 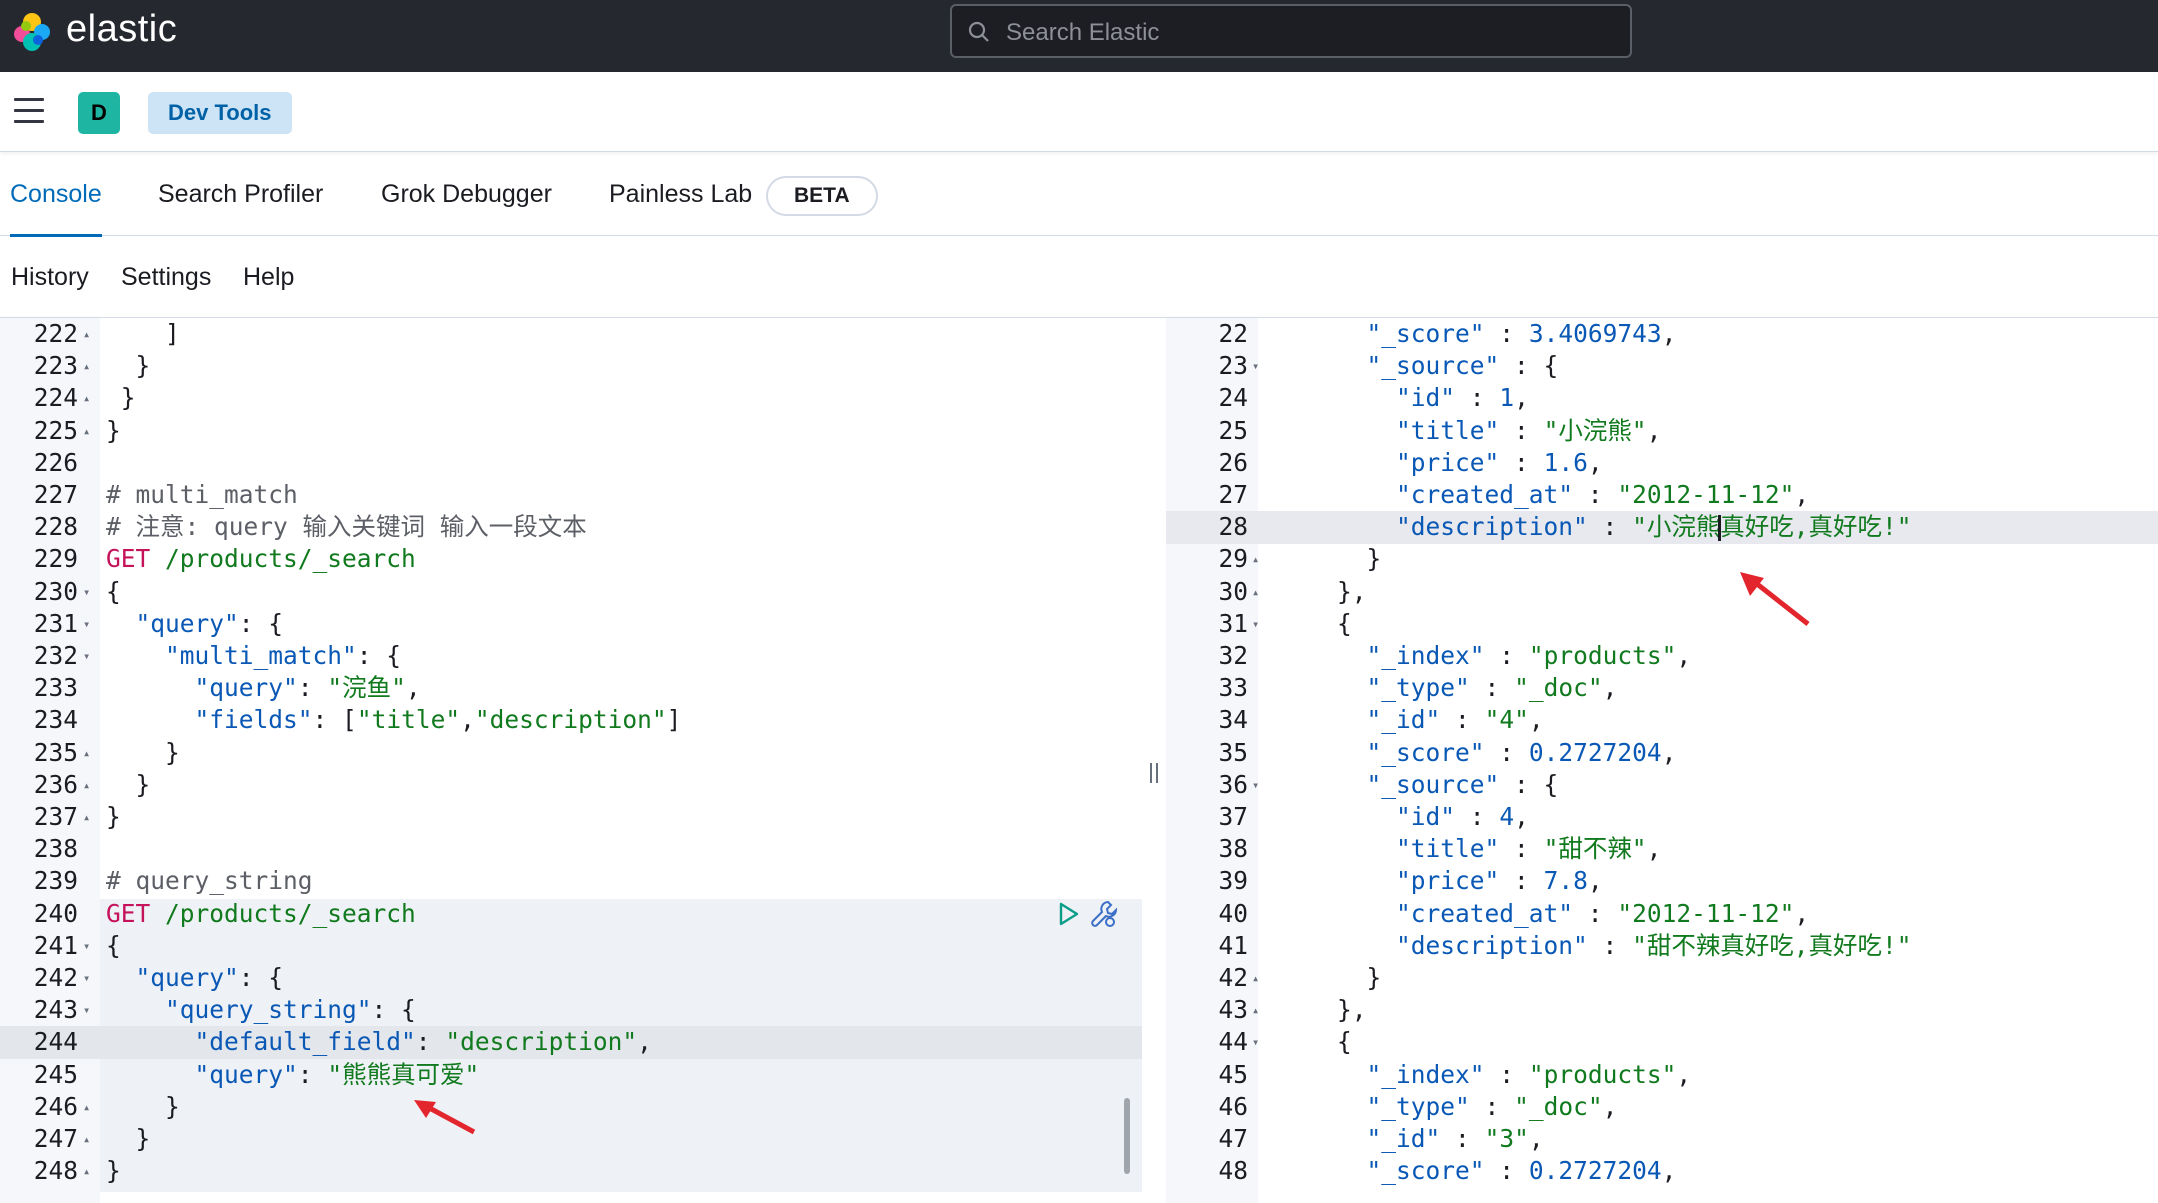 What do you see at coordinates (1662, 624) in the screenshot?
I see `code-line: 31 ▾ {` at bounding box center [1662, 624].